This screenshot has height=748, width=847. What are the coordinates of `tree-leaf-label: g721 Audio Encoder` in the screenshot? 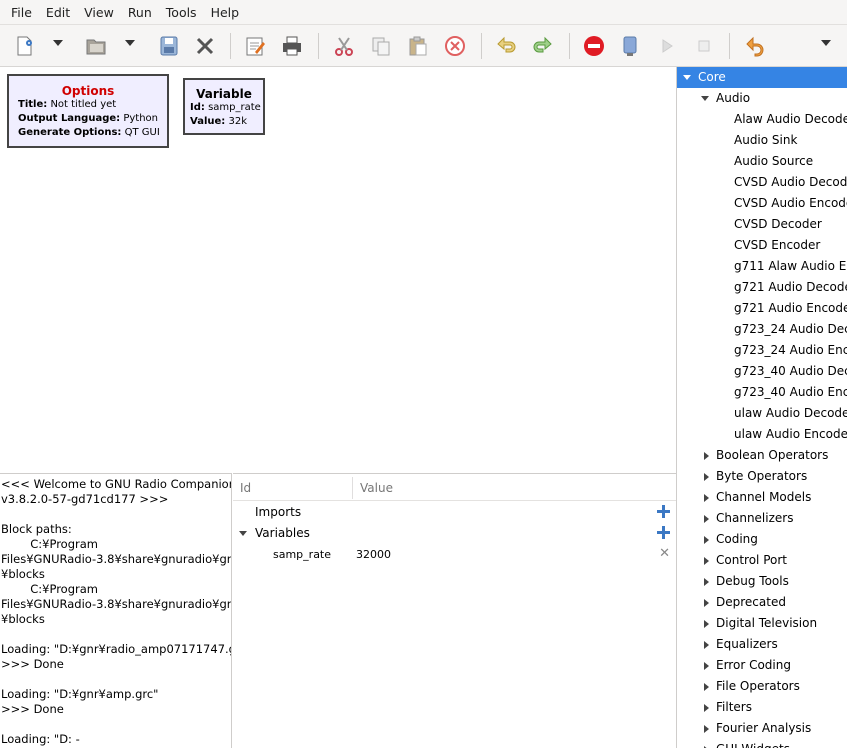 It's located at (790, 308).